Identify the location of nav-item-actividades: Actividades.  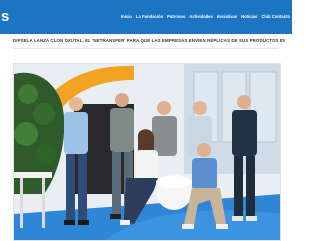
(201, 17).